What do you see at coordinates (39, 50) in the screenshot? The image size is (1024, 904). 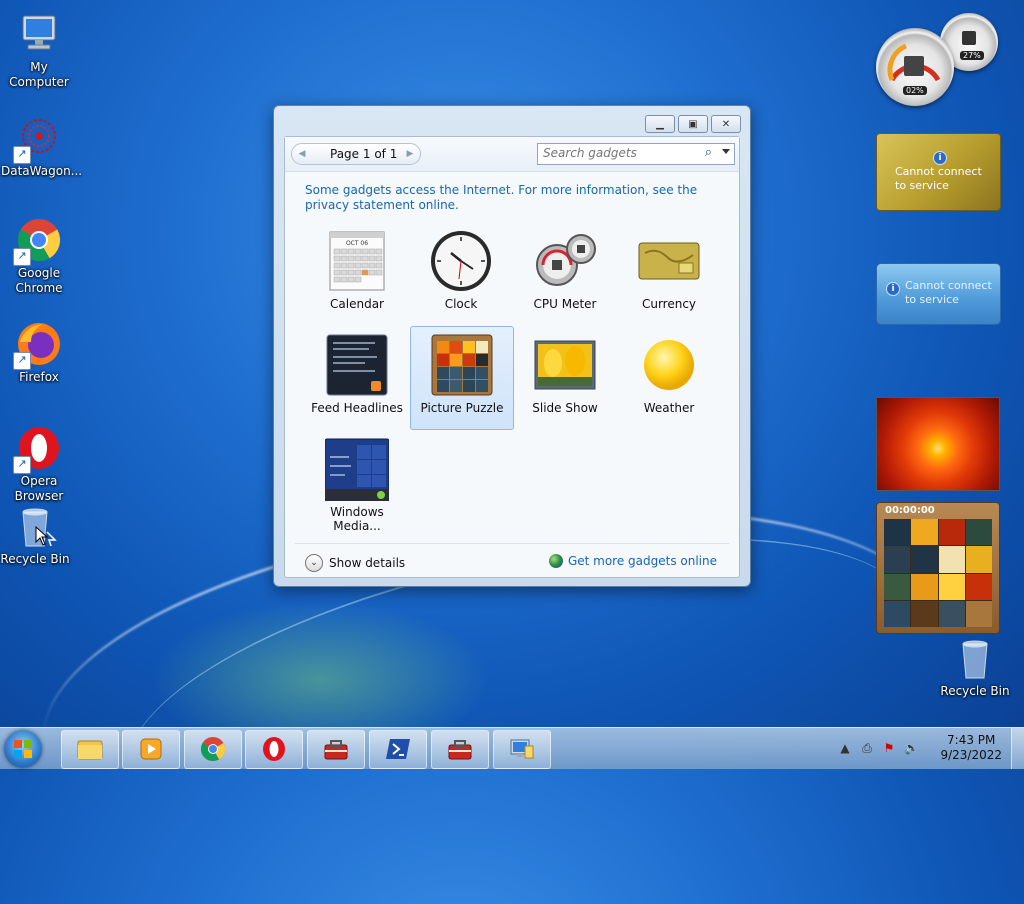 I see `desktop-icon-my-computer: My Computer` at bounding box center [39, 50].